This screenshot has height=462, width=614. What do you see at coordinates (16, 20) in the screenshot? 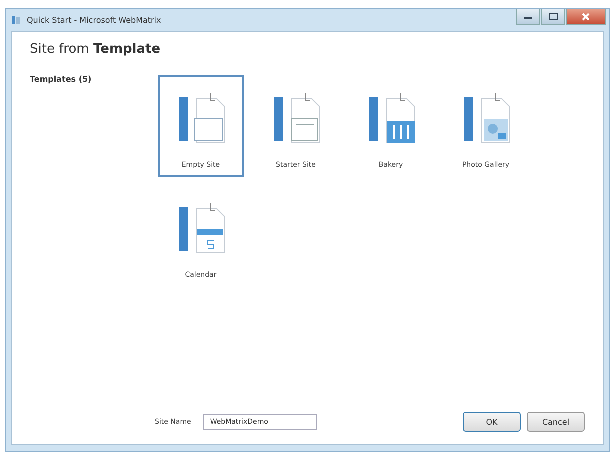
I see `app-icon` at bounding box center [16, 20].